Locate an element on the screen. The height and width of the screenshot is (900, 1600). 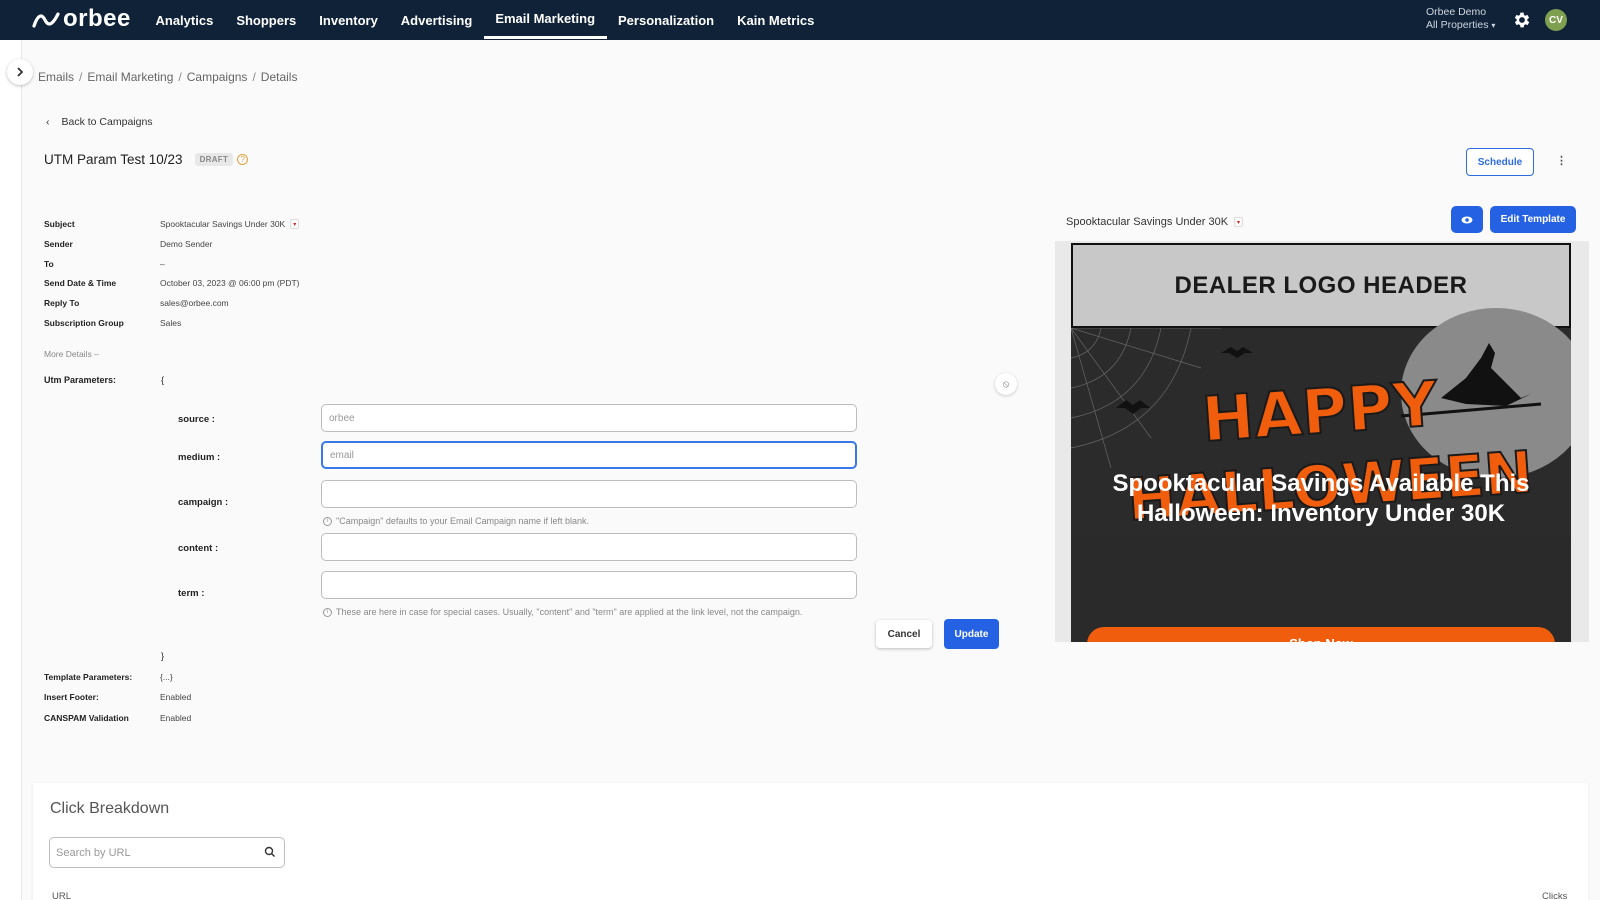
utm-campaign-label: campaign : is located at coordinates (203, 502).